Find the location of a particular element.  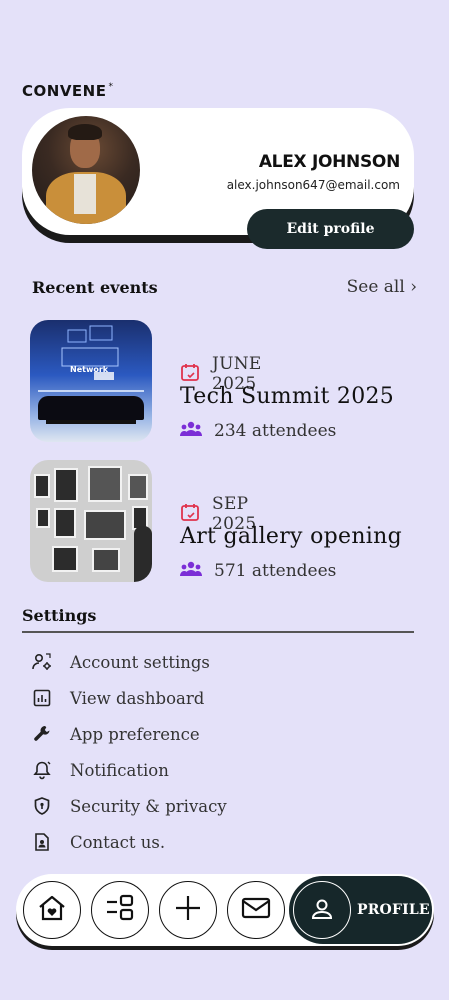

settings-item-preference: App preference is located at coordinates (129, 734).